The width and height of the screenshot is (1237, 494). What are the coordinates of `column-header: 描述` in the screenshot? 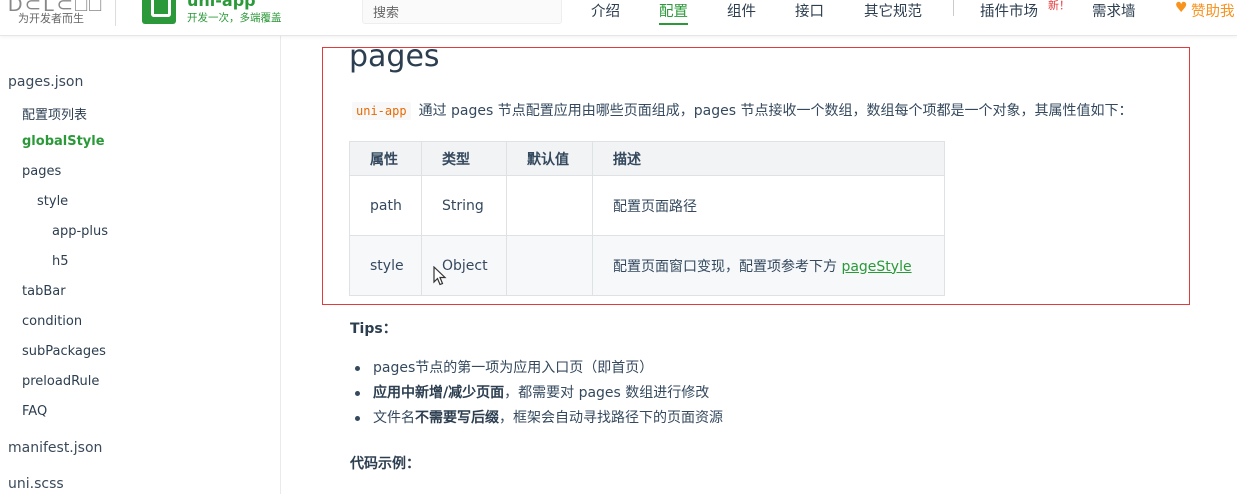 It's located at (768, 158).